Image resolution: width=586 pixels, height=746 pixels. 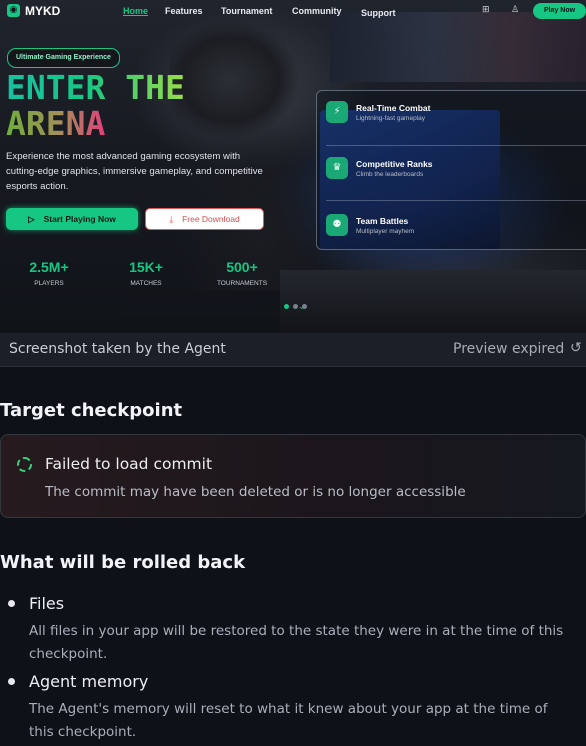 I want to click on screenshot-caption: Screenshot taken by the Agent, so click(x=117, y=349).